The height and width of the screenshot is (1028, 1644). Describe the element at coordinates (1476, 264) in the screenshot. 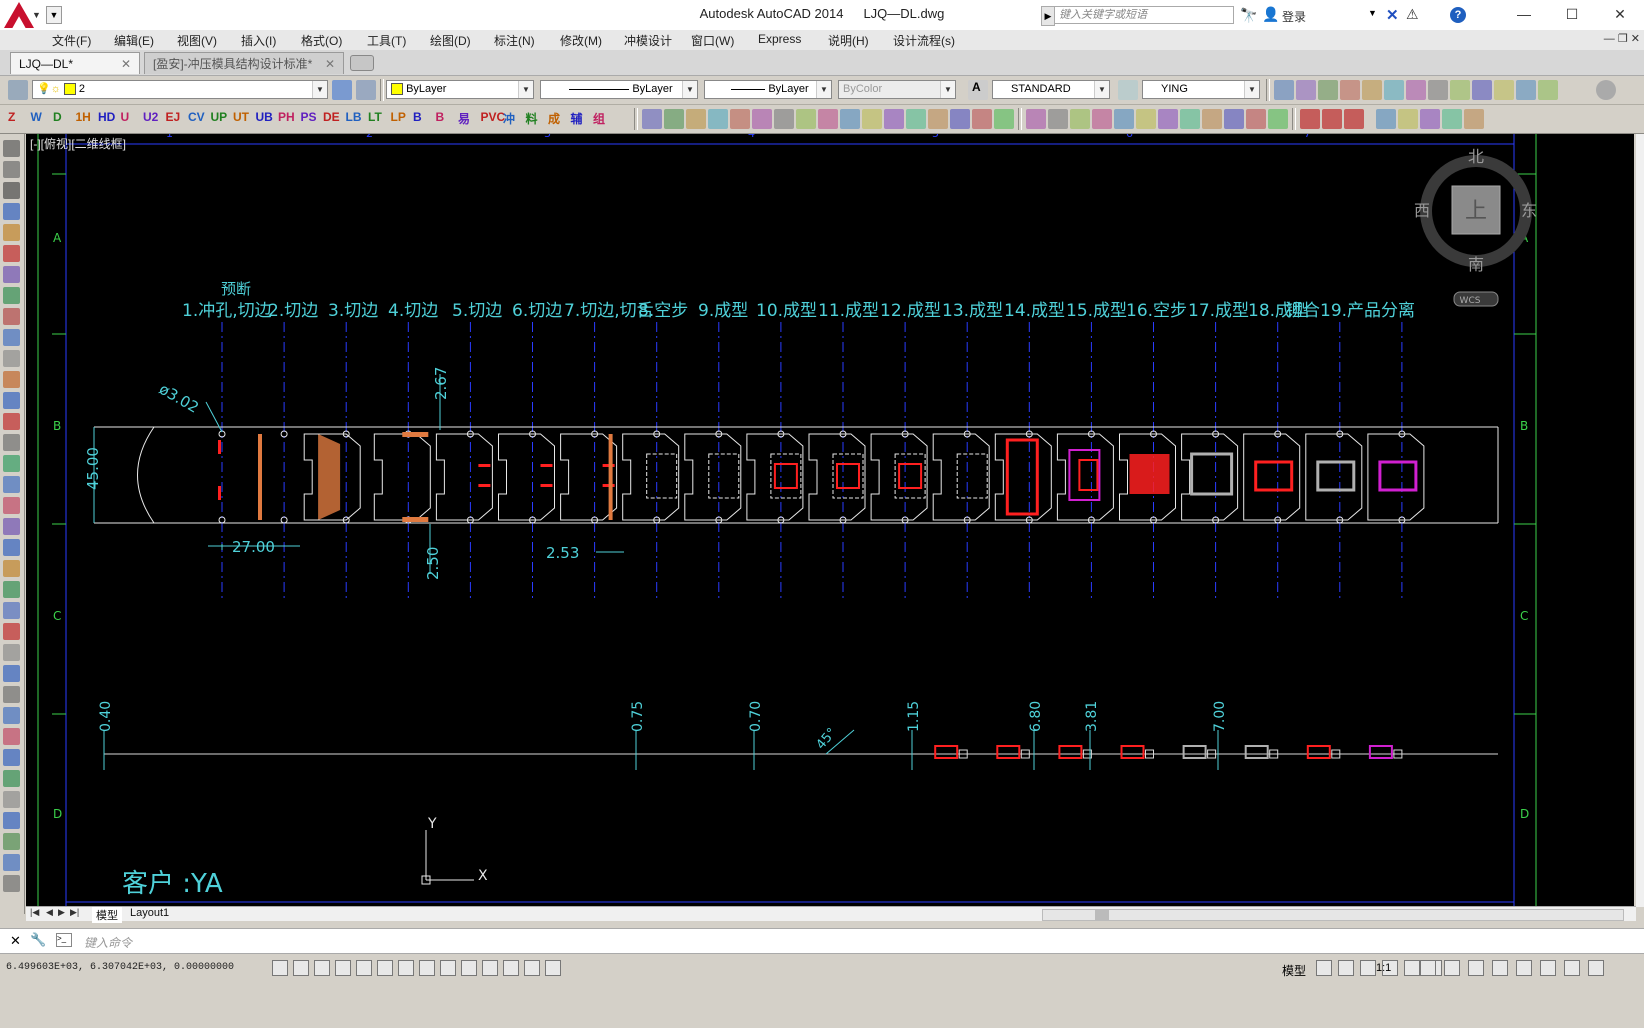

I see `compass-south: 南` at that location.